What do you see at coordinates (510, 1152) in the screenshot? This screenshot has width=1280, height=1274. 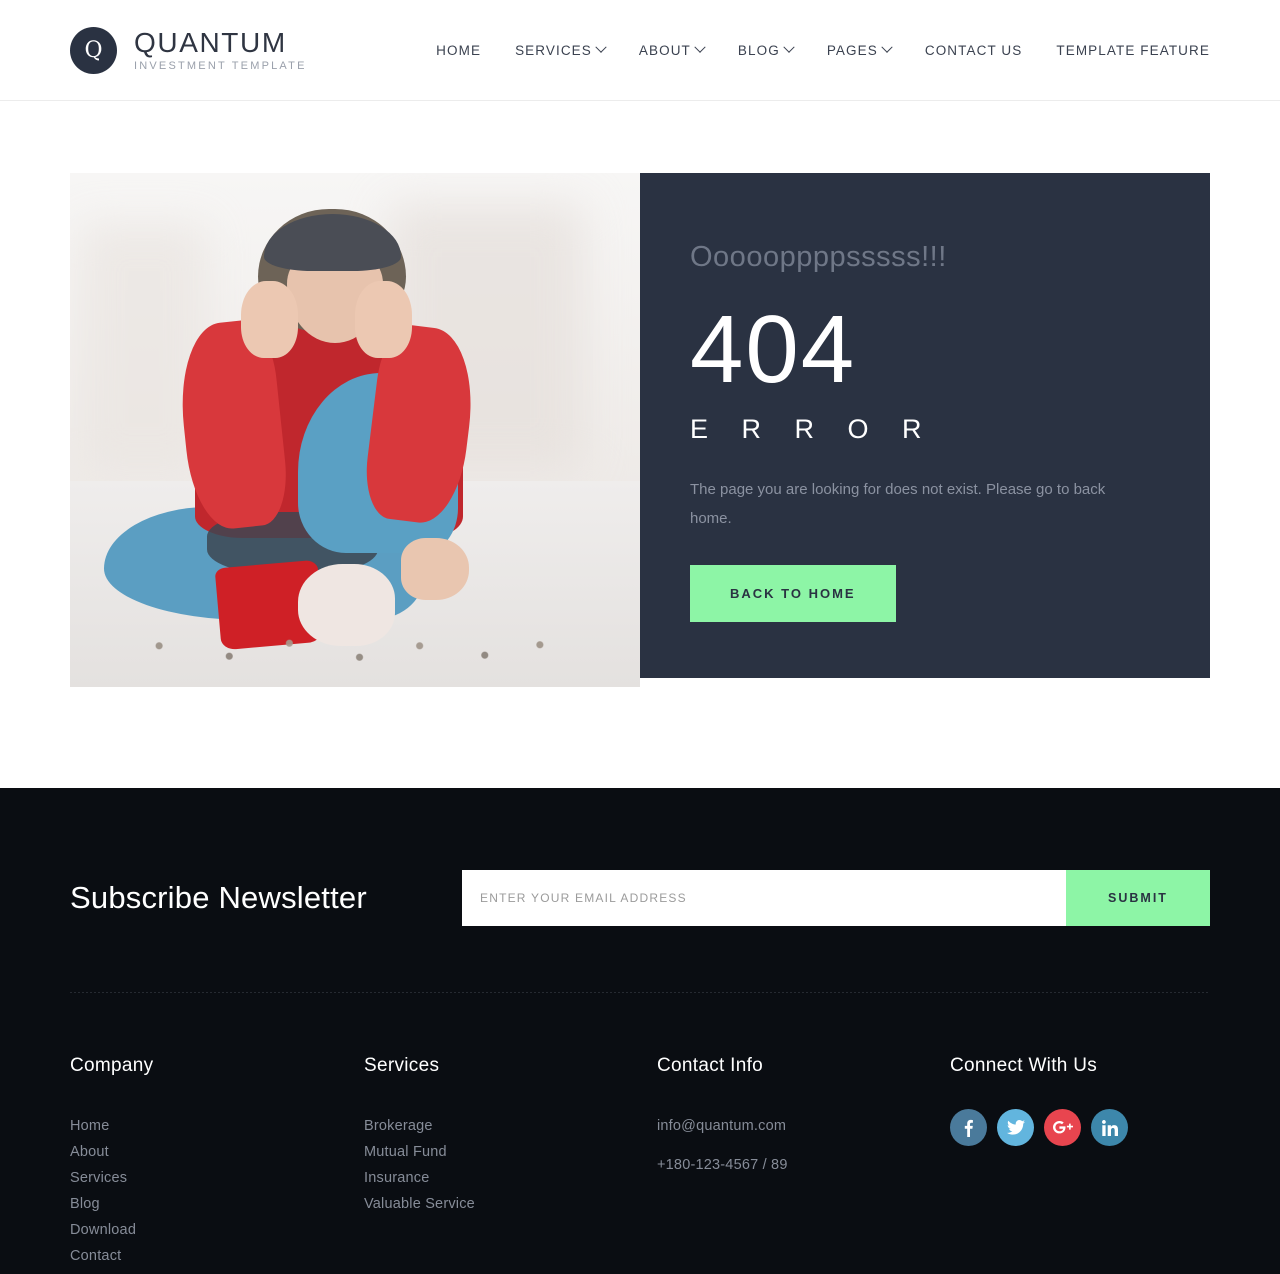 I see `footer-link-mutual-fund: Mutual Fund` at bounding box center [510, 1152].